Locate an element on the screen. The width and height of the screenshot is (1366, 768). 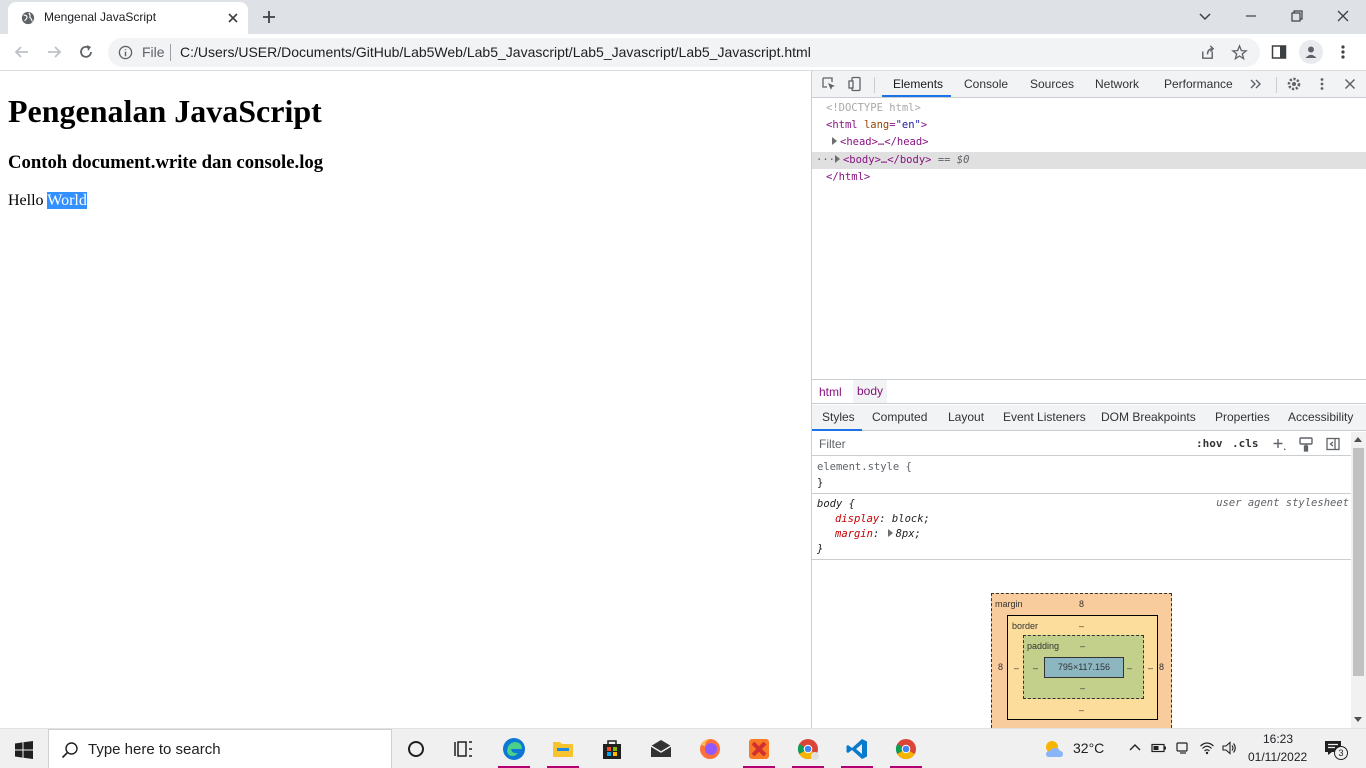
restore-icon is located at coordinates (1297, 16).